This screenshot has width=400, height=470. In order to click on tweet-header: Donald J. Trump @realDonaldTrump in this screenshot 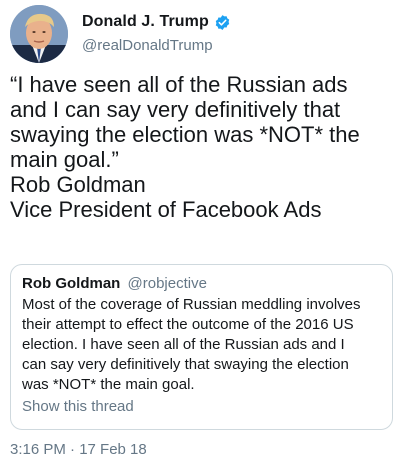, I will do `click(200, 35)`.